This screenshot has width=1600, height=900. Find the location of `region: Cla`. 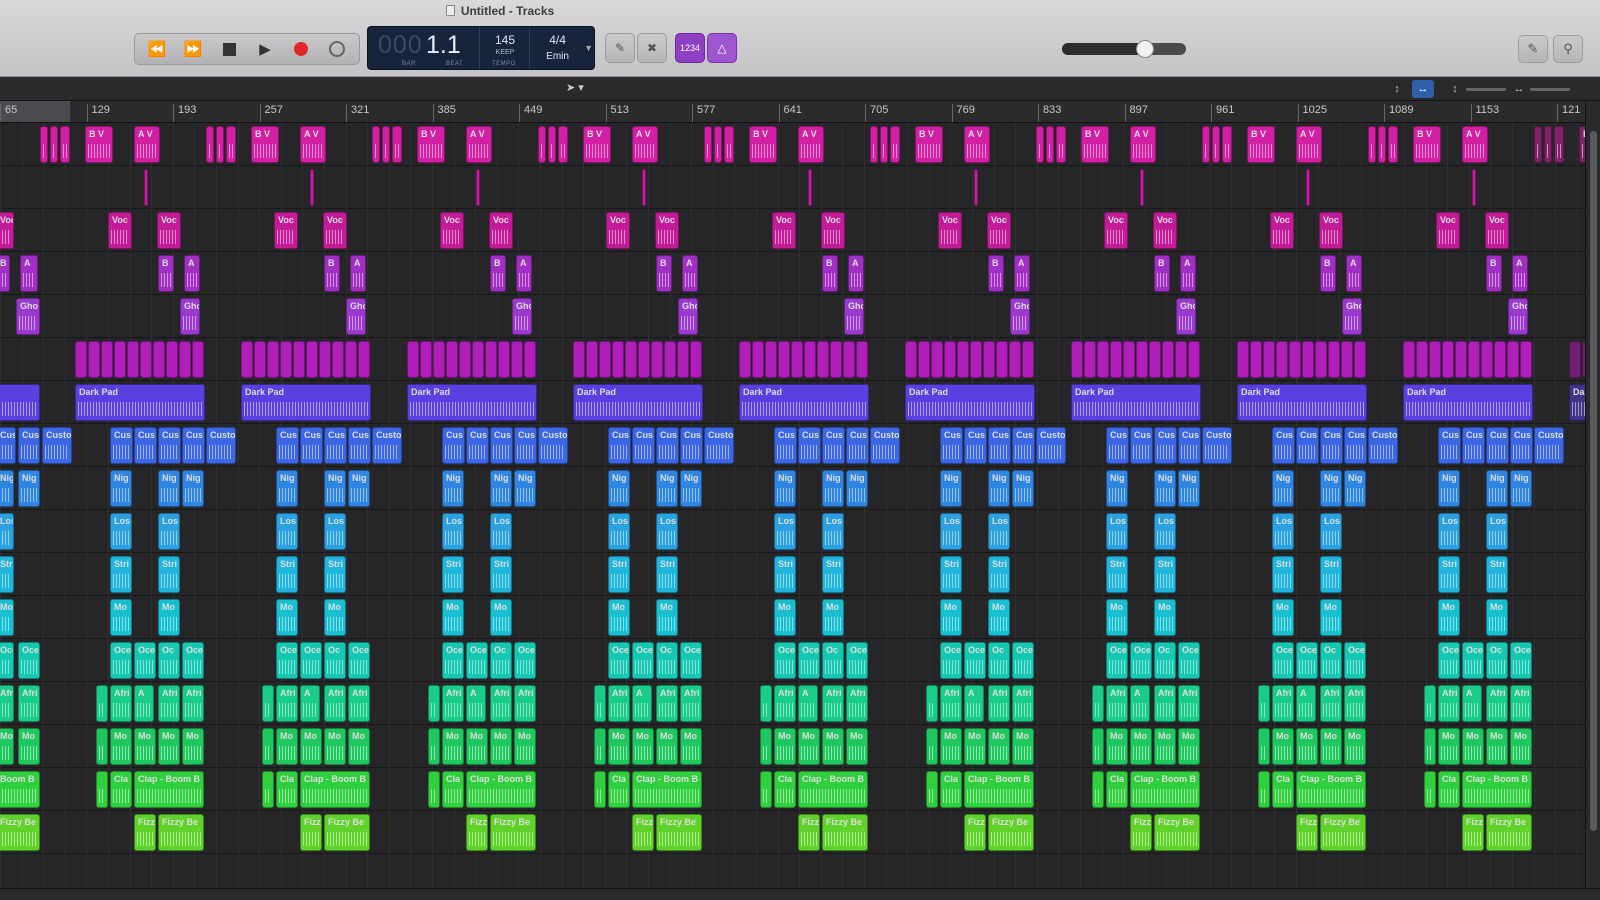

region: Cla is located at coordinates (1283, 789).